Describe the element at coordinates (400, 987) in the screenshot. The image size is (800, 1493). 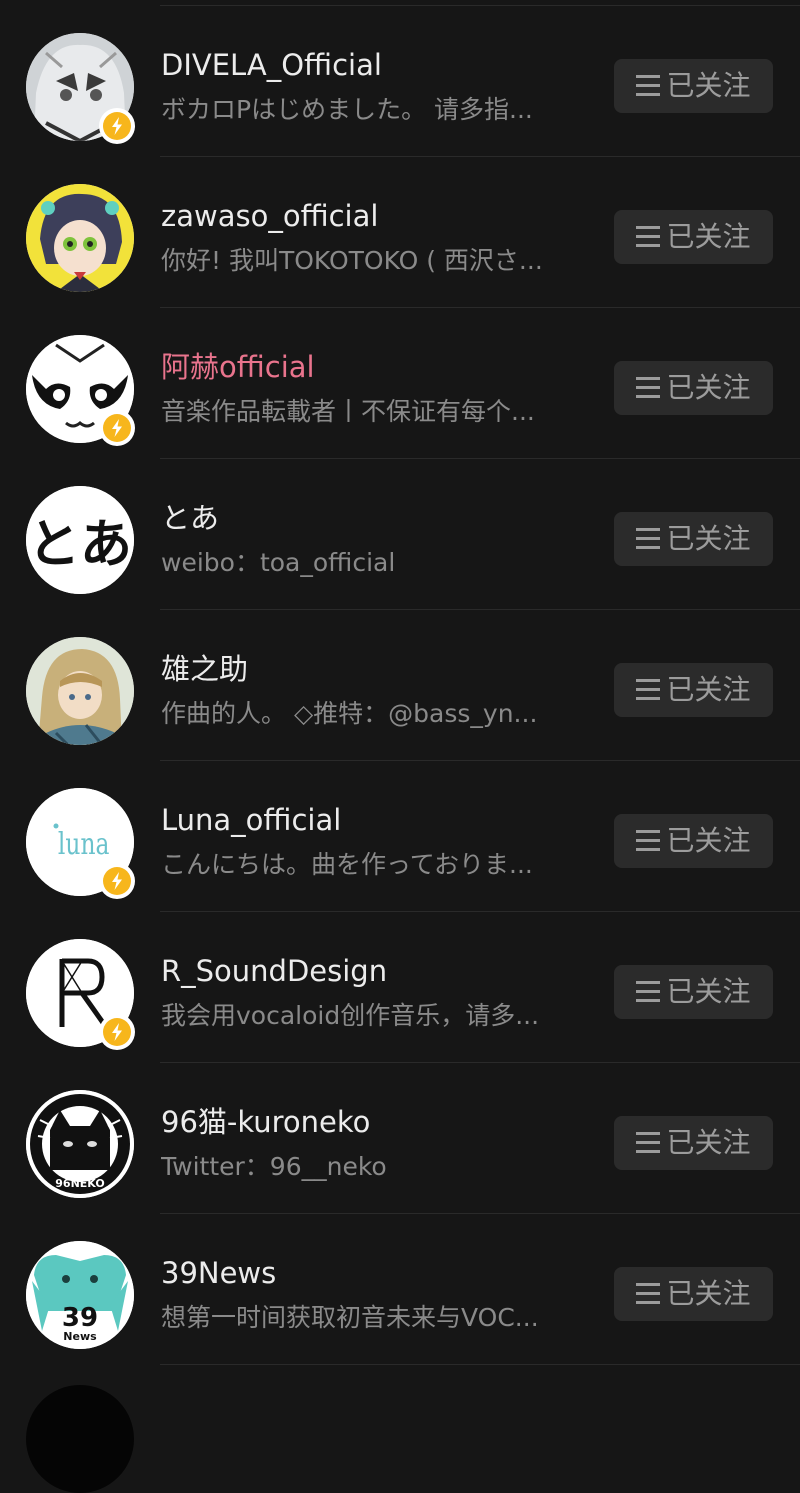
I see `list-item: R_SoundDesign 我会用vocaloid创作音乐，请多... 已关注` at that location.